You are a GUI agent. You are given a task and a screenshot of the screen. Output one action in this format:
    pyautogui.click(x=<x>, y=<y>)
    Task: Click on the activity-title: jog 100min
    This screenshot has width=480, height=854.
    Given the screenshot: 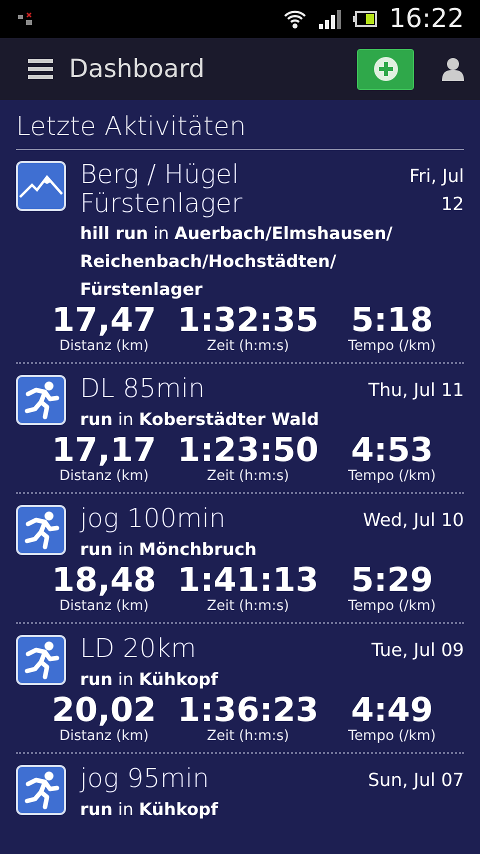 What is the action you would take?
    pyautogui.click(x=153, y=519)
    